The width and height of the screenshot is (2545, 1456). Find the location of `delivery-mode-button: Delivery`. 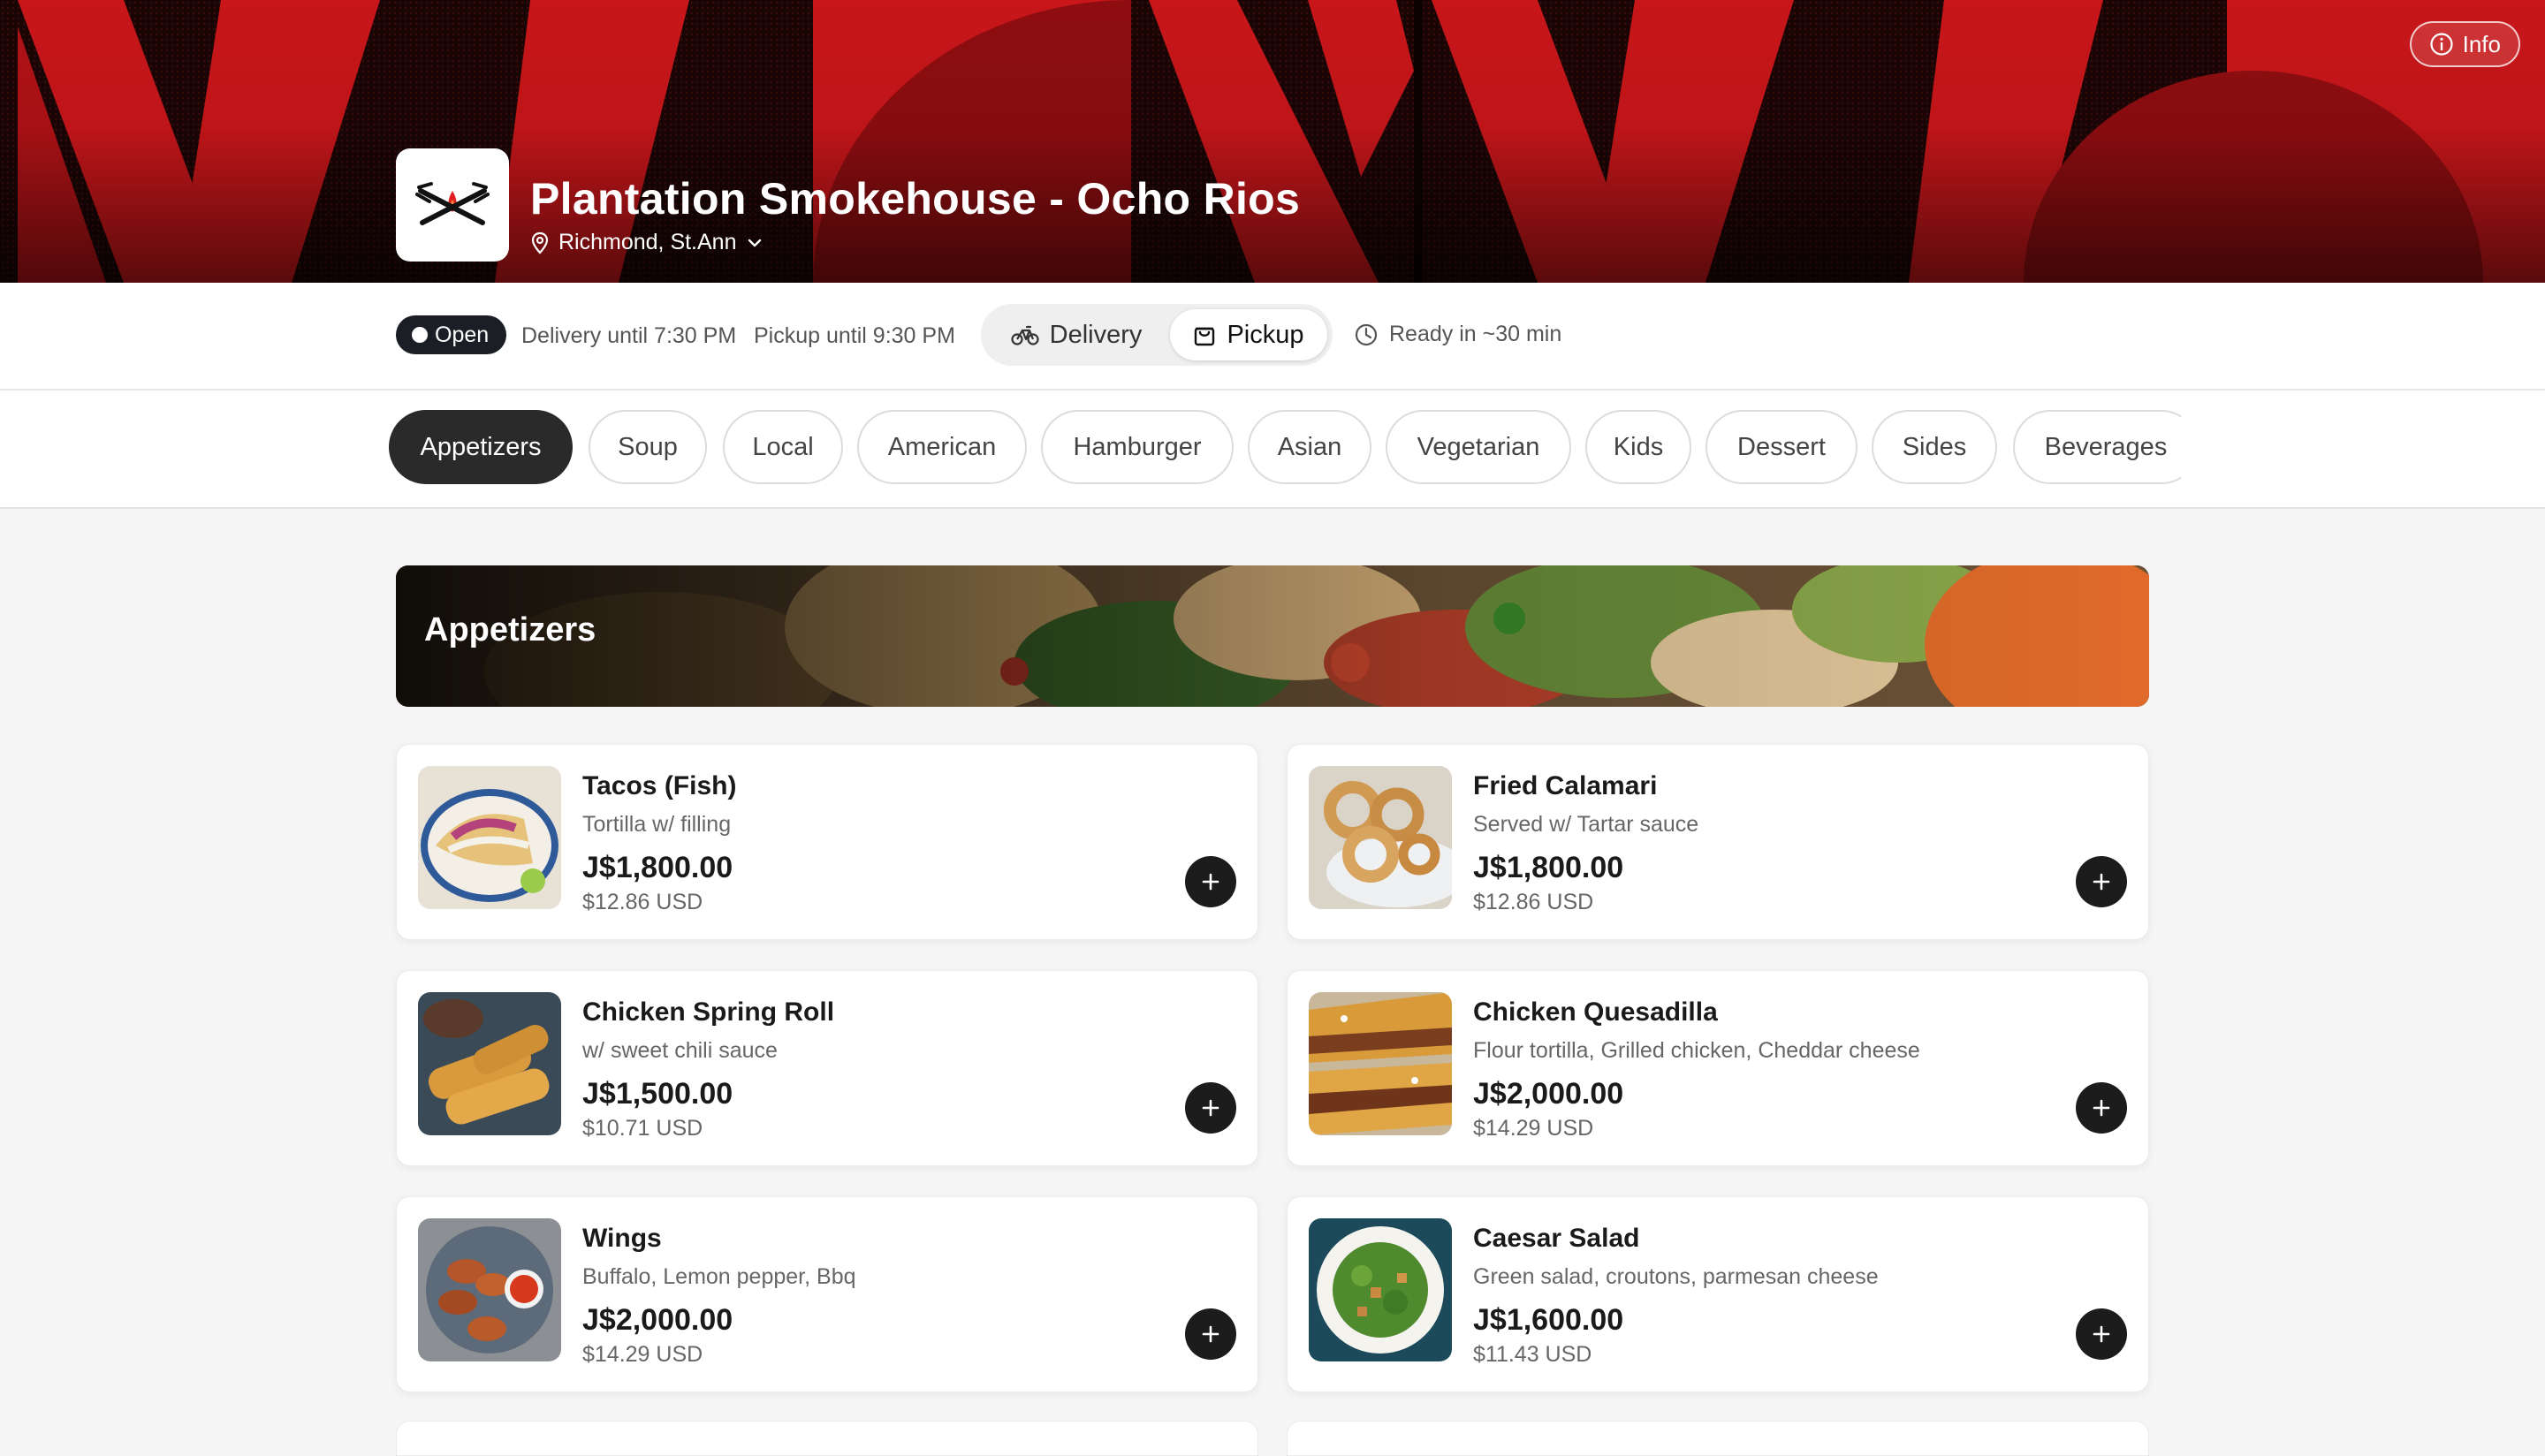

delivery-mode-button: Delivery is located at coordinates (1076, 334).